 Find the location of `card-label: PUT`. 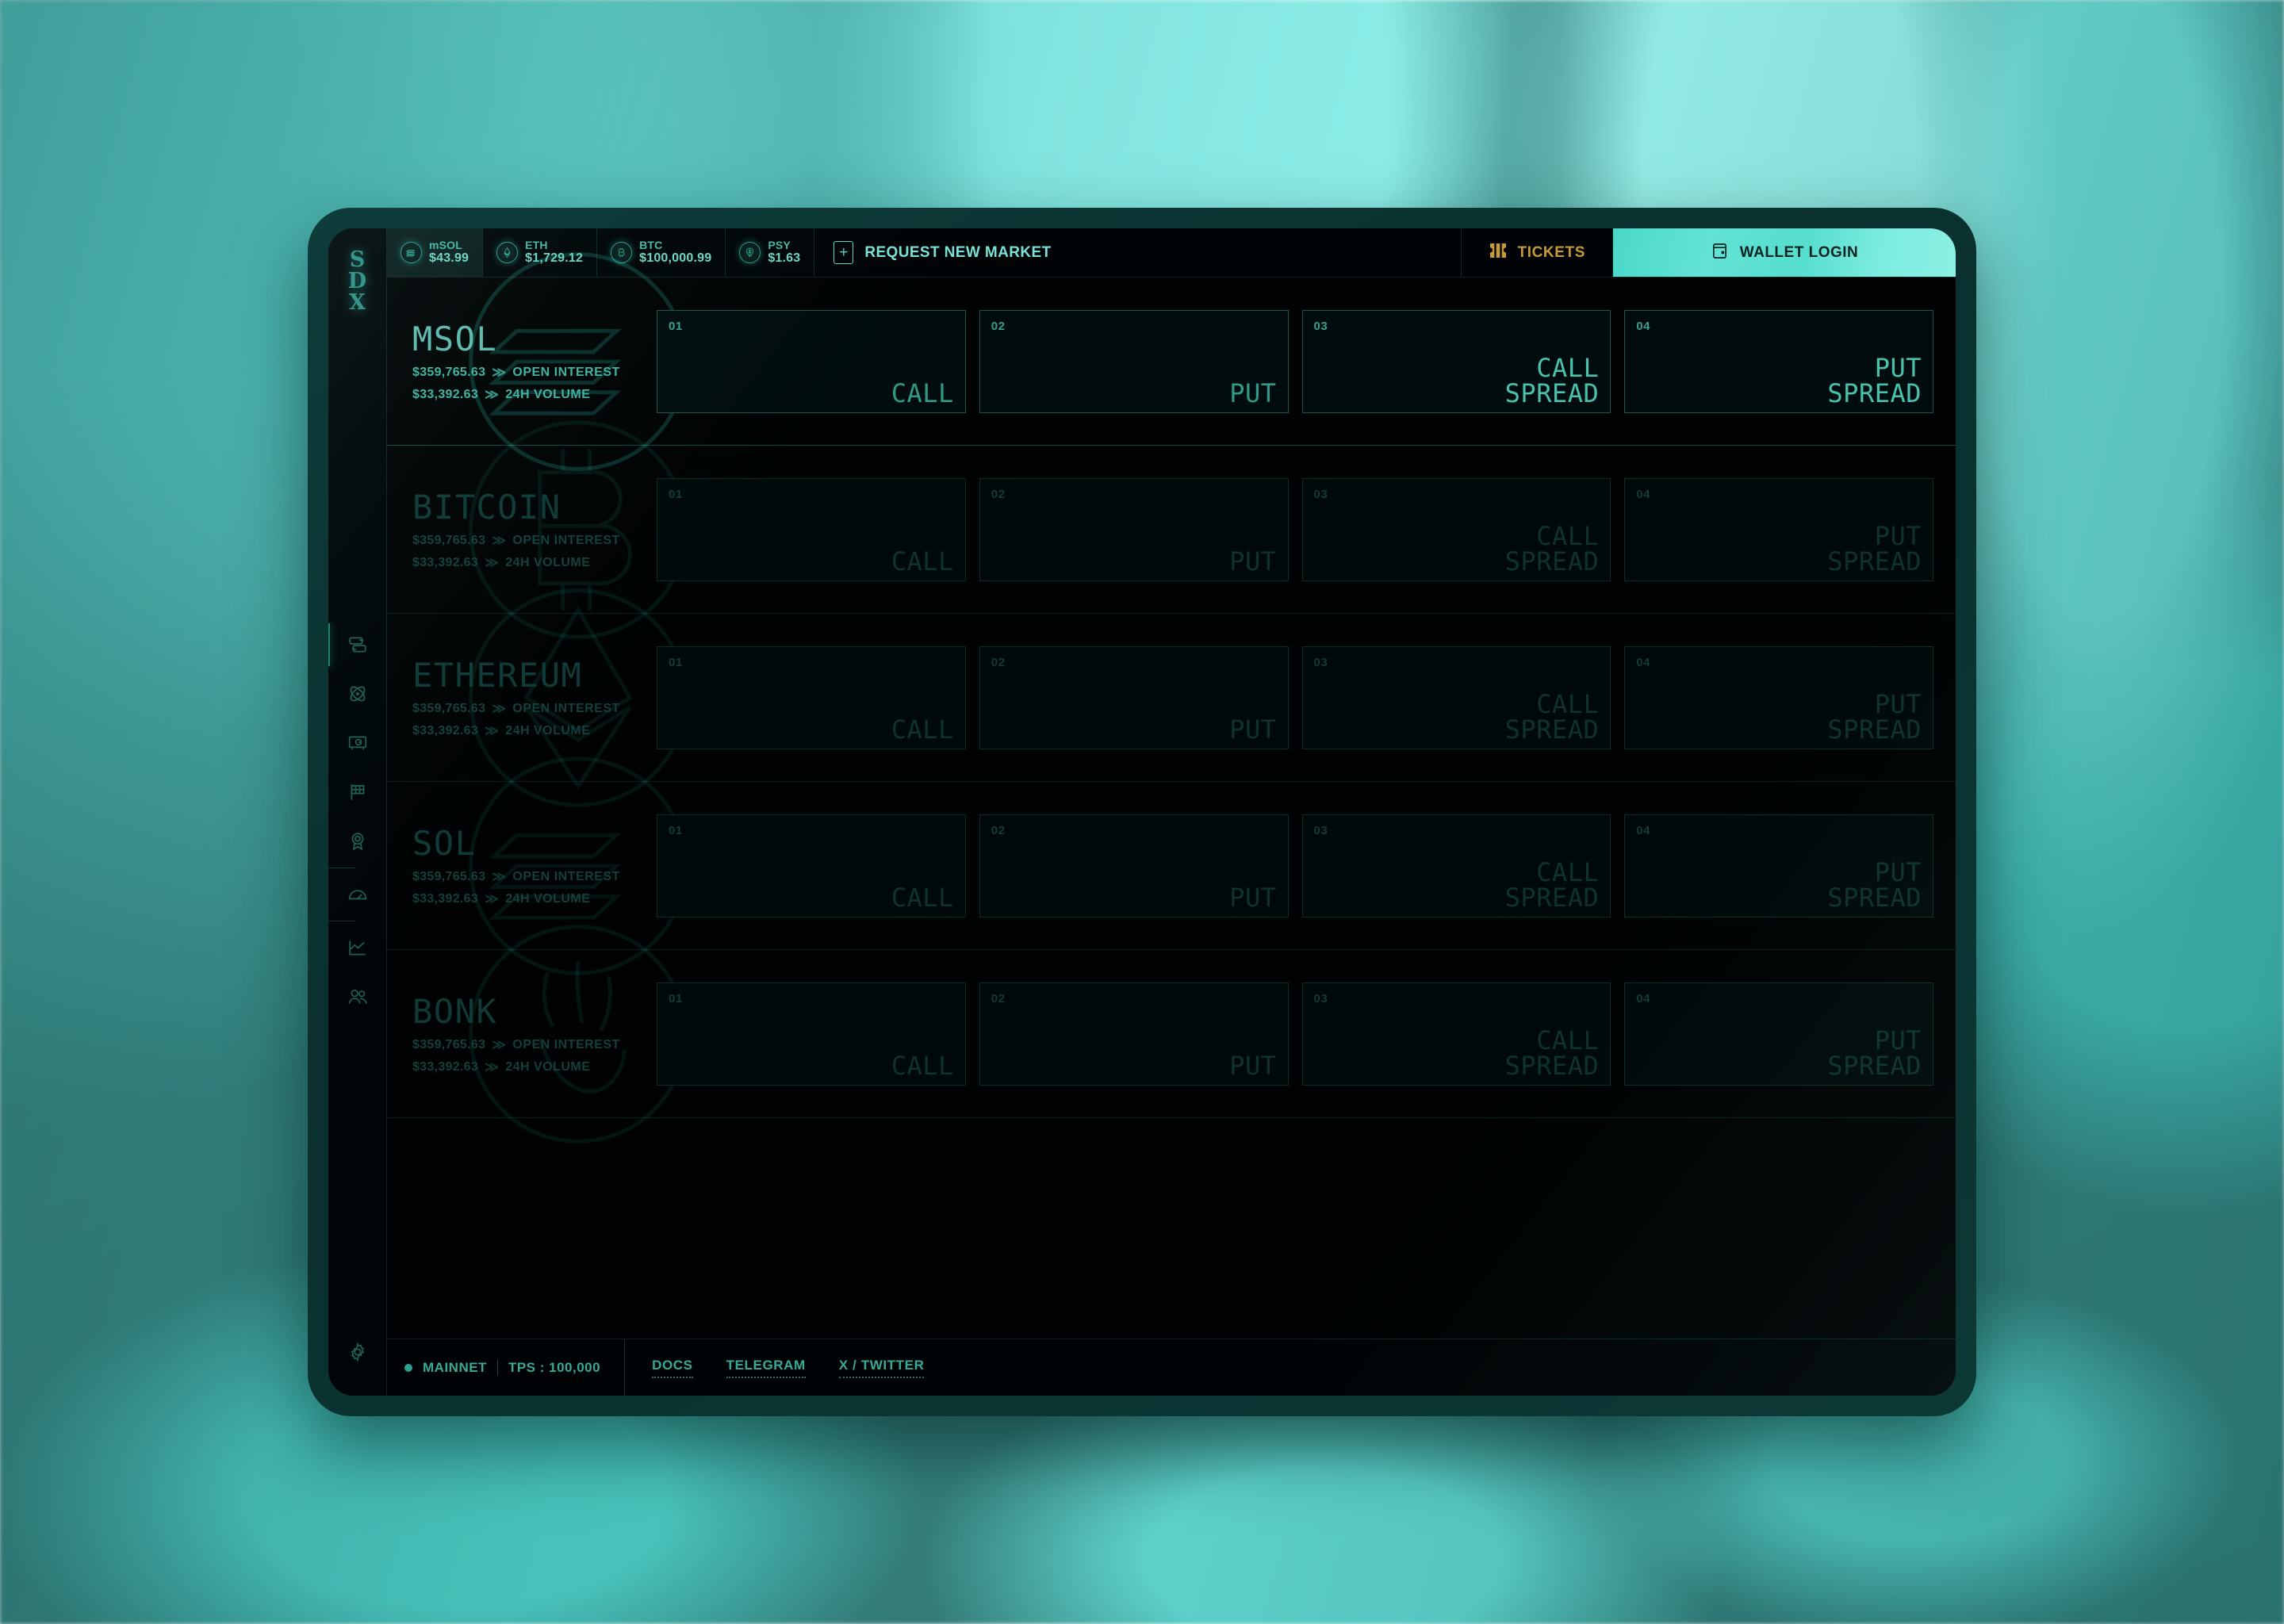

card-label: PUT is located at coordinates (1253, 897).